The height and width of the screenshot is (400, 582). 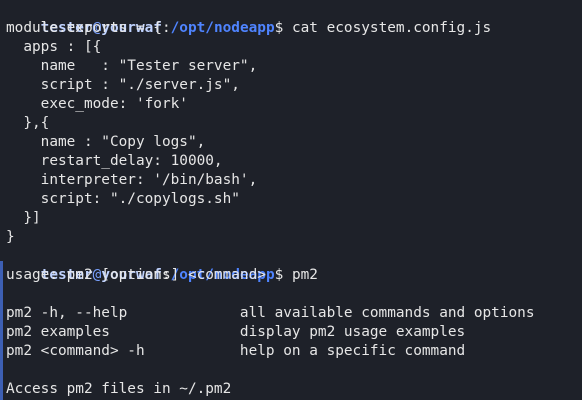 I want to click on prompt-line: tester@yourwaf:/opt/nodeapp$ pm2, so click(x=162, y=265).